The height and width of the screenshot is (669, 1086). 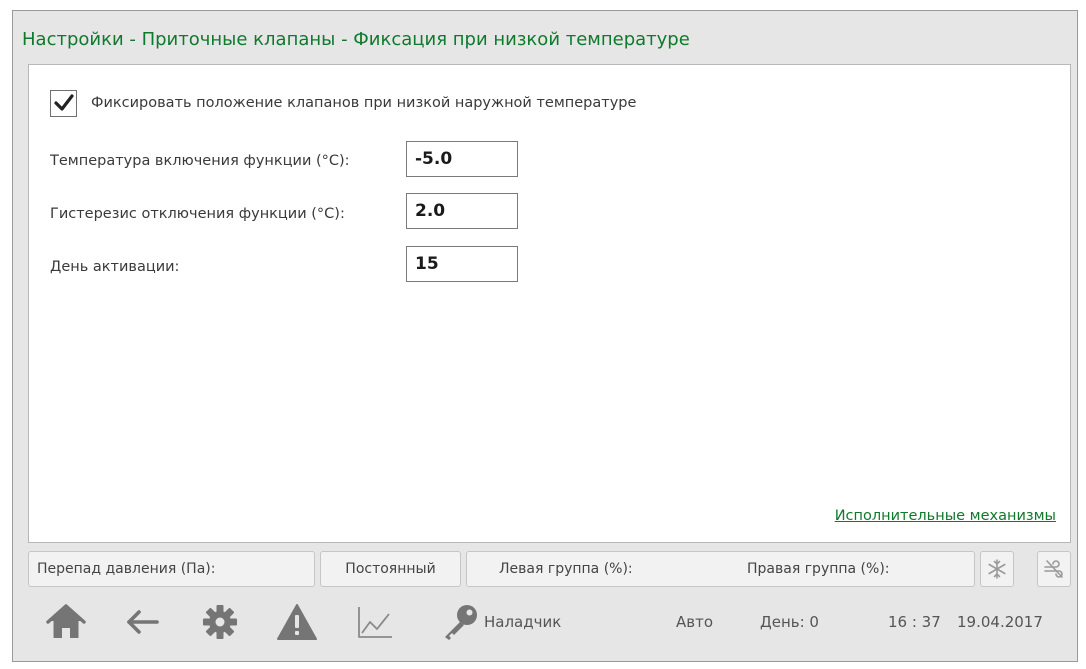 I want to click on access-key-button, so click(x=460, y=622).